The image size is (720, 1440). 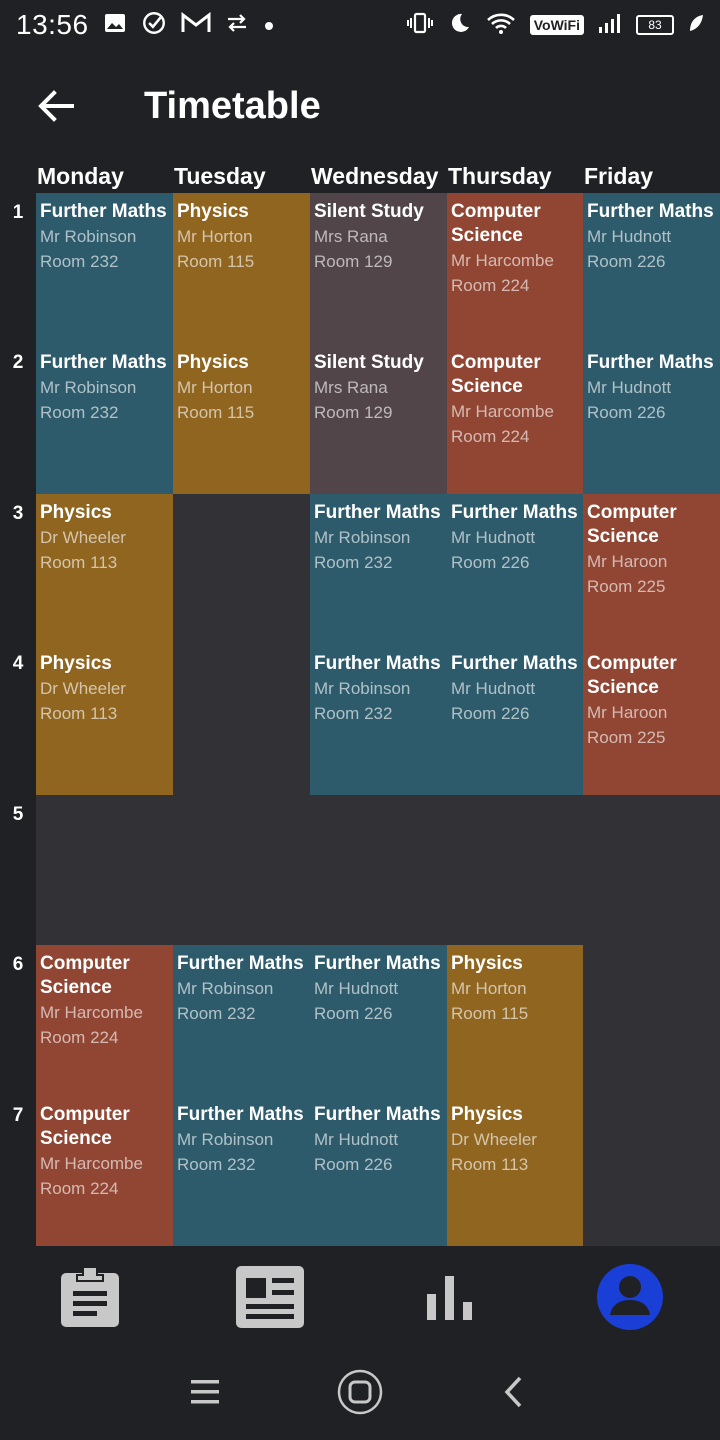 I want to click on bar-chart-icon, so click(x=450, y=1297).